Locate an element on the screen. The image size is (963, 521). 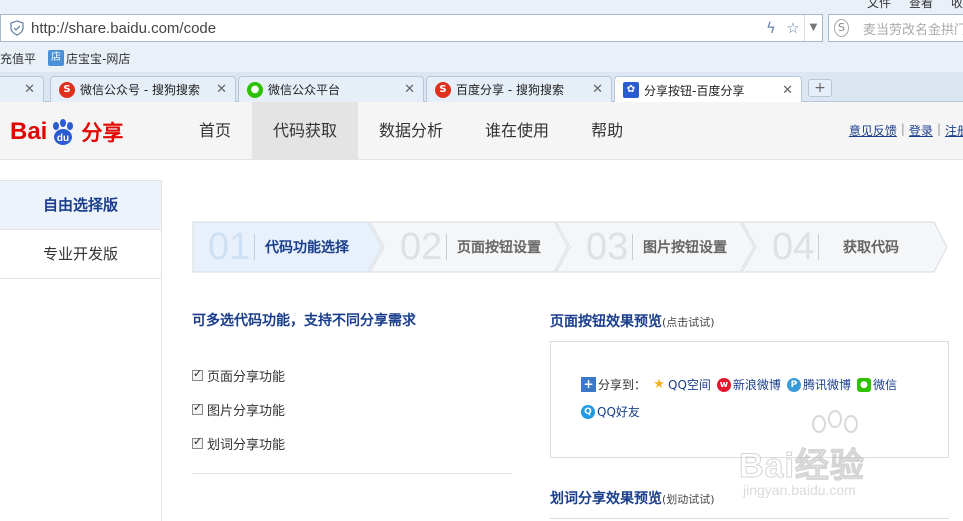
browser-menu: 文件 查看 收 is located at coordinates (915, 5).